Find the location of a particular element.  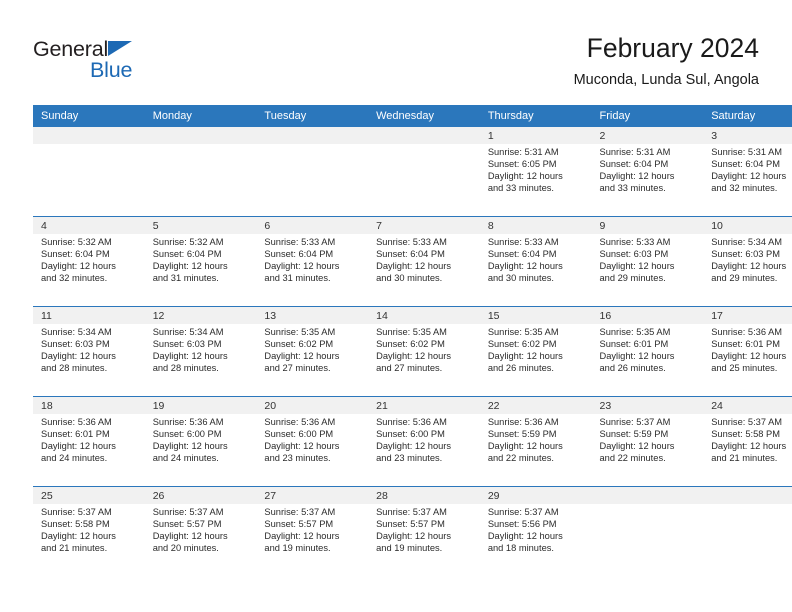

weekday-header-monday: Monday is located at coordinates (200, 116).